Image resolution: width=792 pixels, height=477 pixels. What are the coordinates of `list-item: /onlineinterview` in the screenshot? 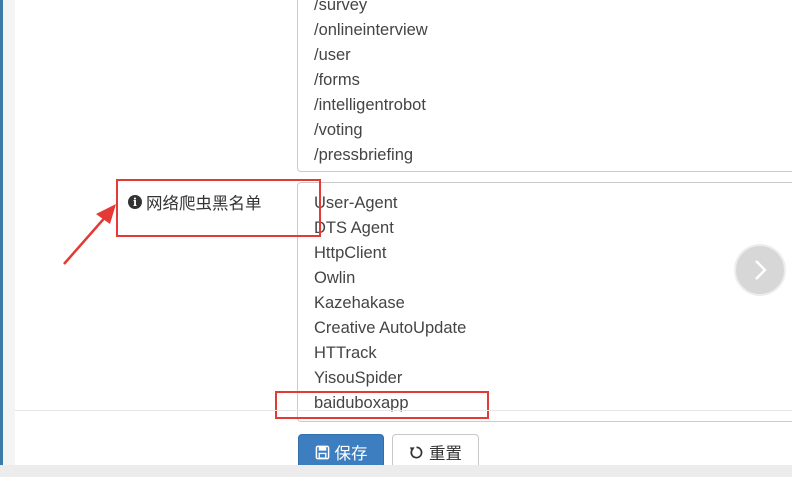 It's located at (371, 30).